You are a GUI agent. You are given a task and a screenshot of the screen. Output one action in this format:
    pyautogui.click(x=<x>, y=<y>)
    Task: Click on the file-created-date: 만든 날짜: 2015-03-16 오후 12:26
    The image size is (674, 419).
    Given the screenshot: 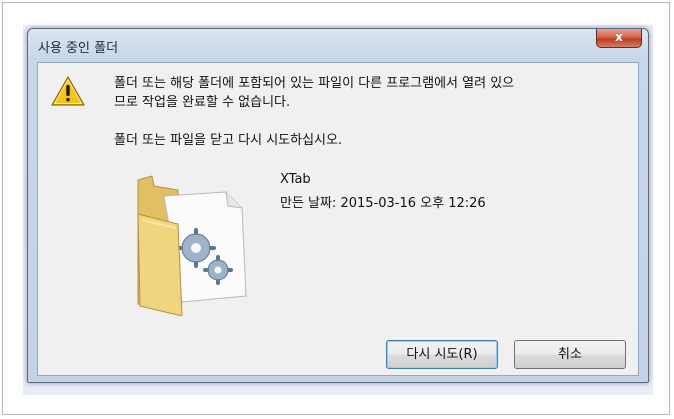 What is the action you would take?
    pyautogui.click(x=383, y=203)
    